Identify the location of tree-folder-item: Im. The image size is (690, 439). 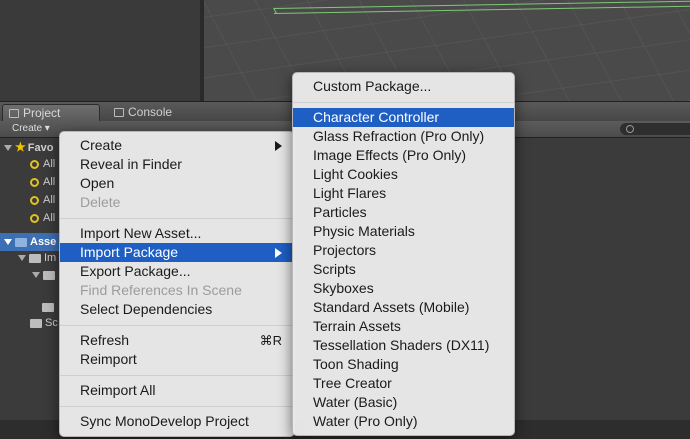
(37, 258).